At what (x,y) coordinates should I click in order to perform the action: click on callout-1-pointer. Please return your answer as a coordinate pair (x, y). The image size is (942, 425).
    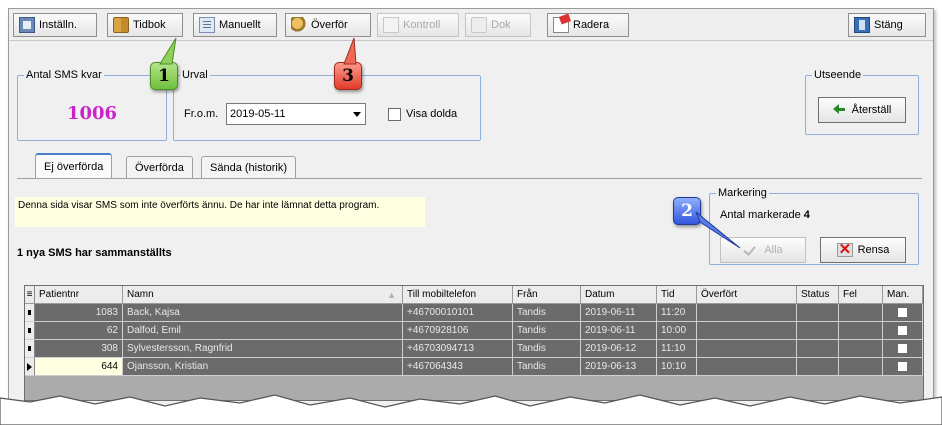
    Looking at the image, I should click on (168, 51).